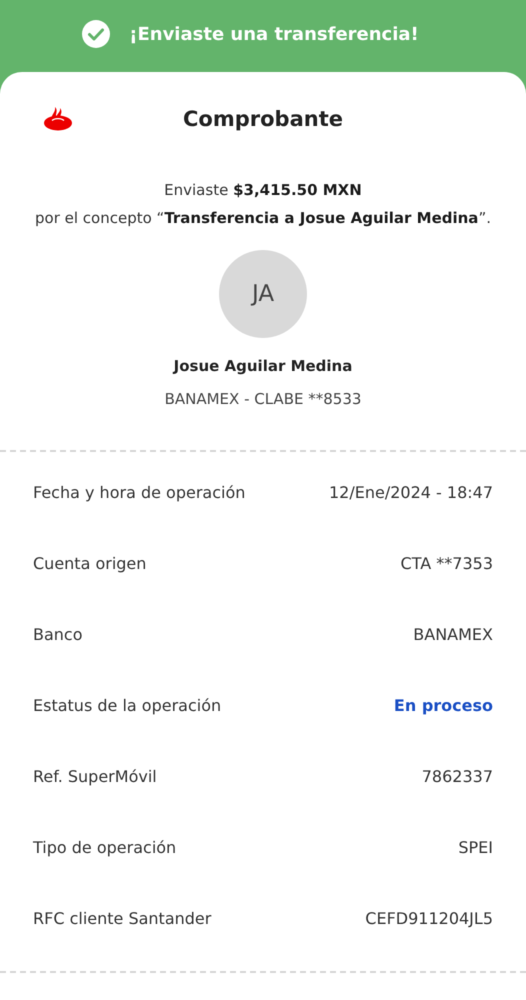 The height and width of the screenshot is (1000, 526). I want to click on detail-label: Ref. SuperMóvil, so click(95, 776).